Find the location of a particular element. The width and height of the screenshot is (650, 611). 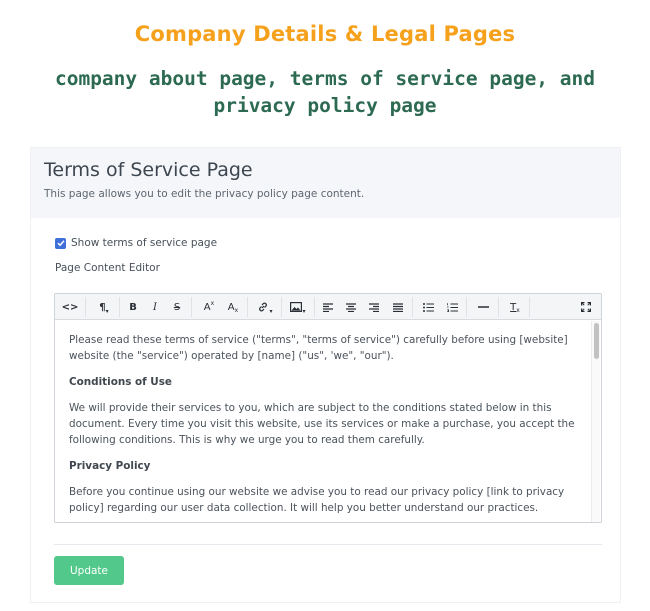

paragraph-format-button: ¶ ▾ is located at coordinates (104, 307).